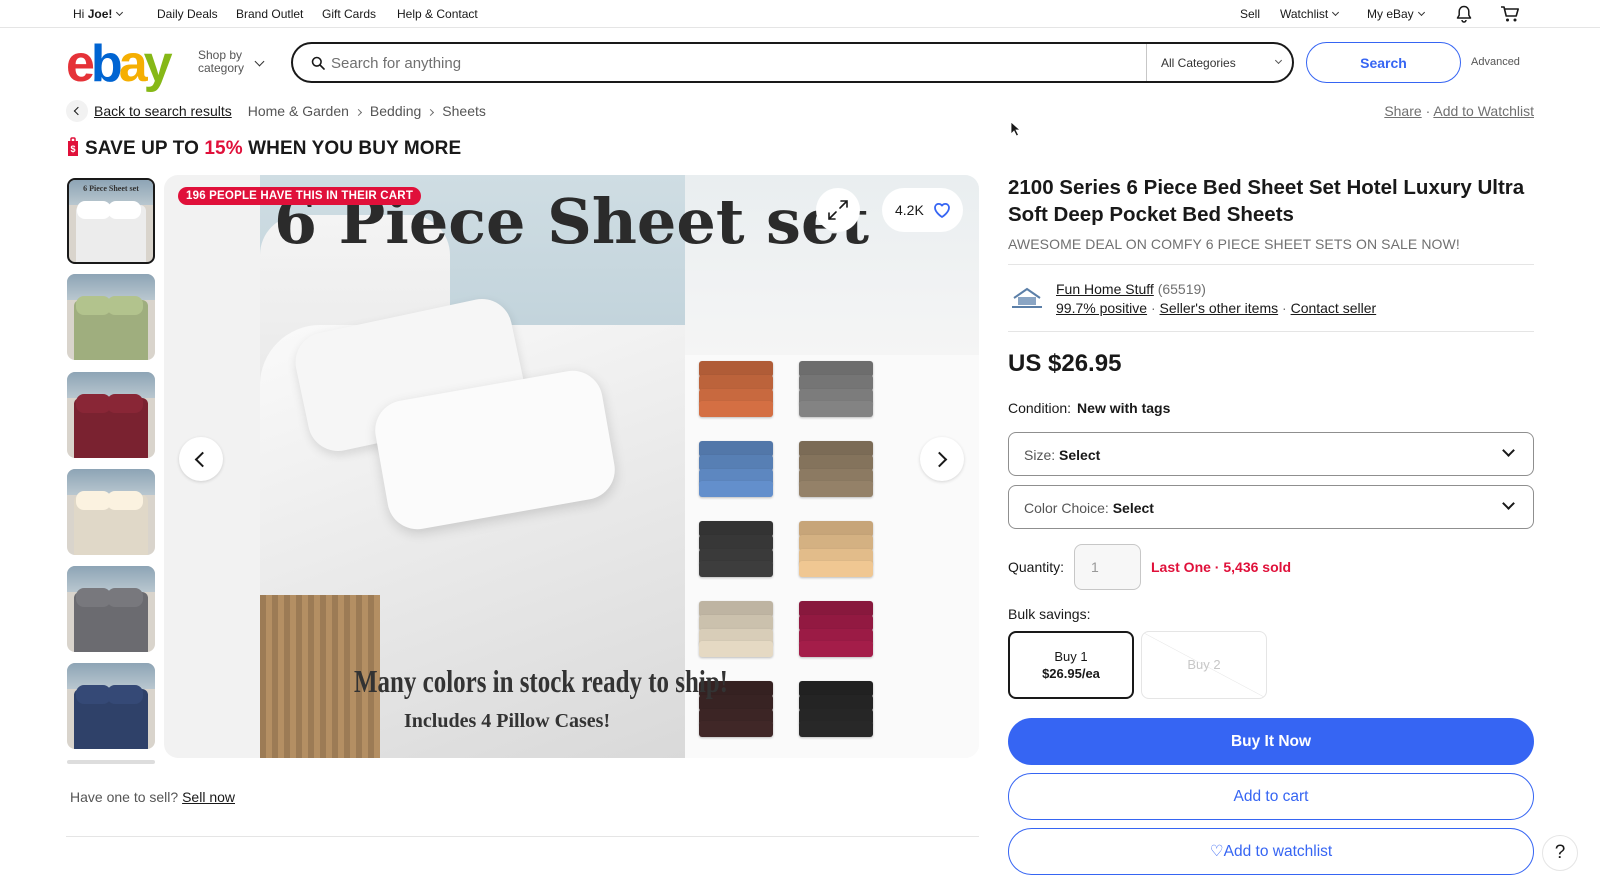 This screenshot has height=889, width=1600. I want to click on seller-feedback-count: (65519), so click(1181, 289).